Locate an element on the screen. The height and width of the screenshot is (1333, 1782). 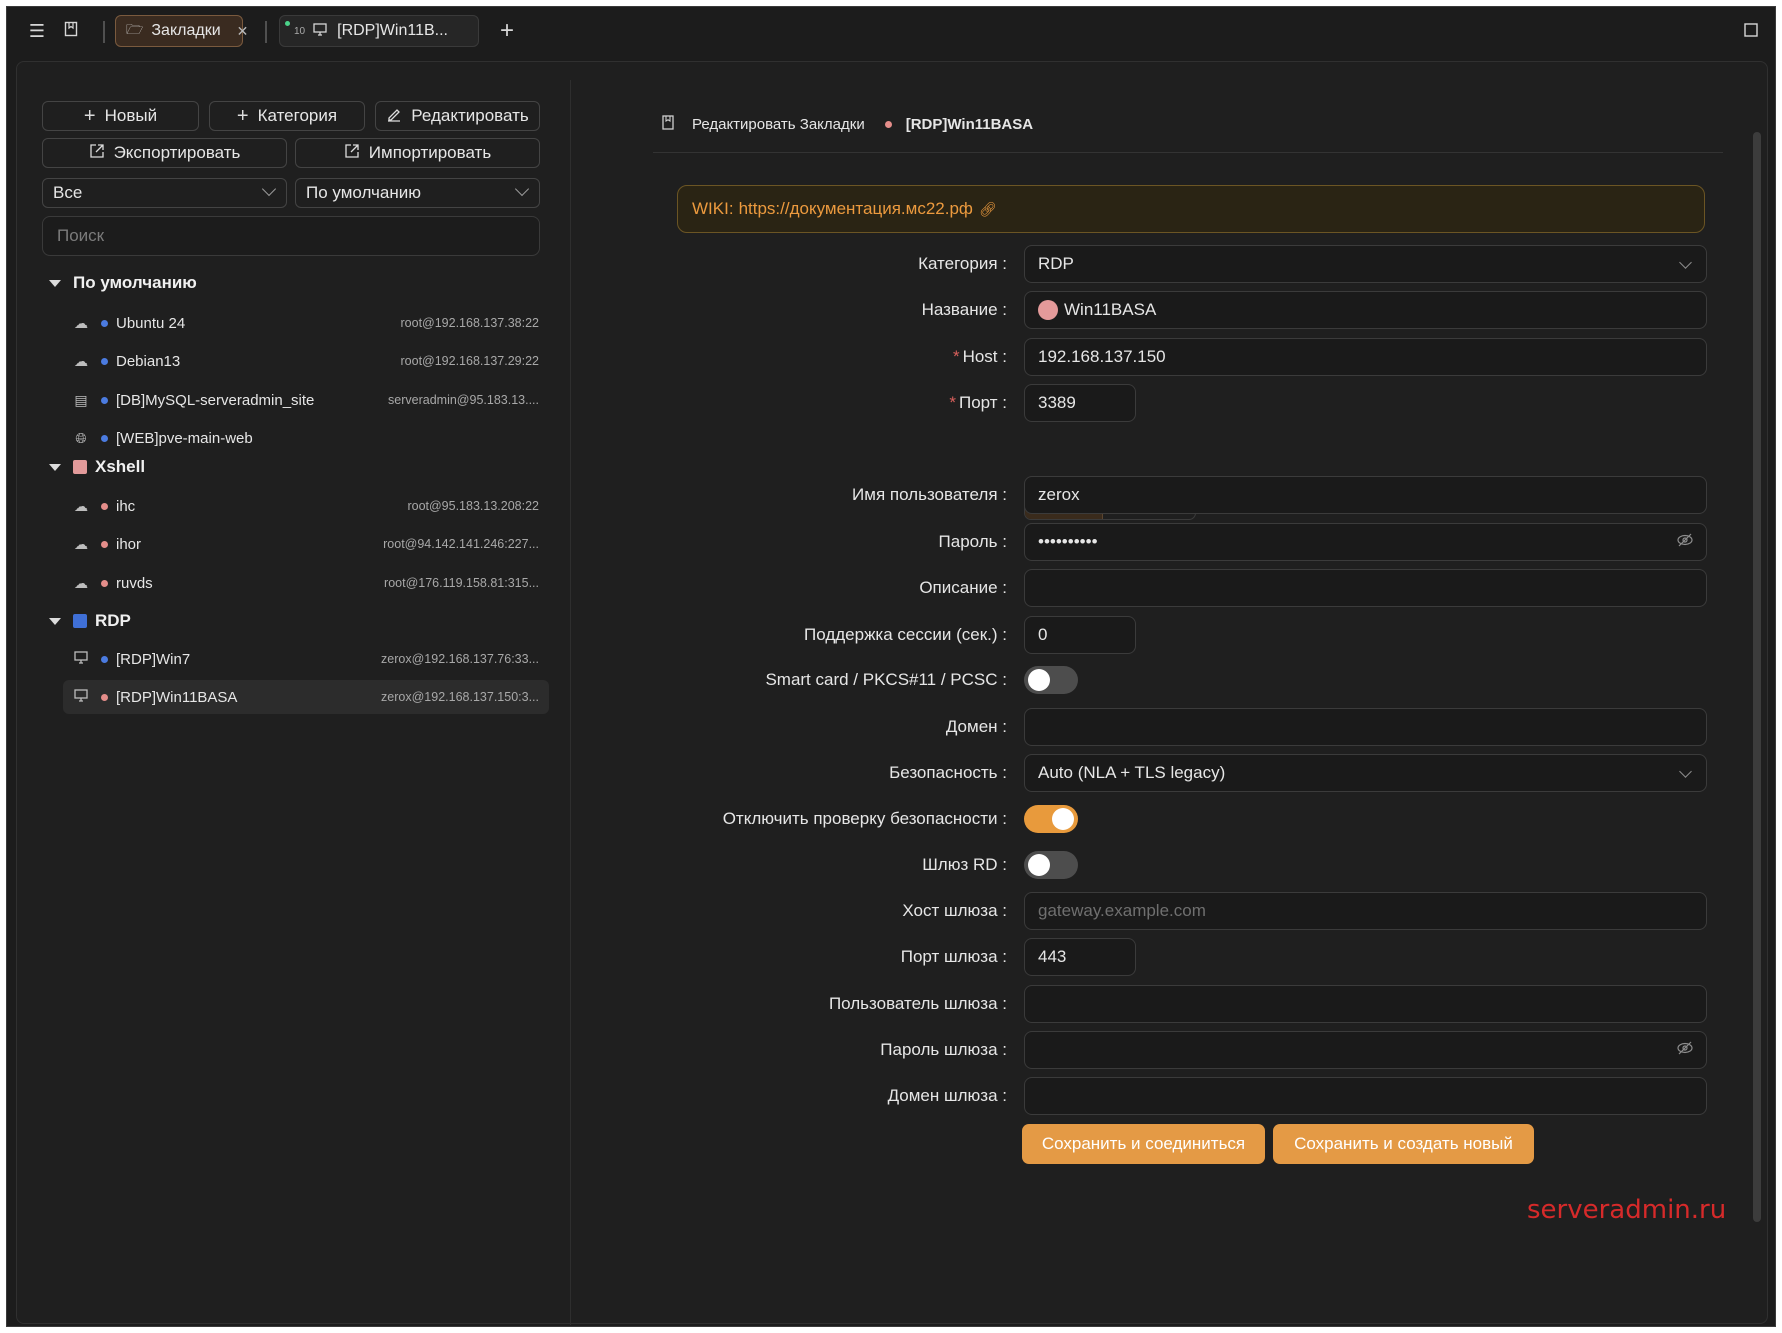
add-tab-icon: + is located at coordinates (507, 31).